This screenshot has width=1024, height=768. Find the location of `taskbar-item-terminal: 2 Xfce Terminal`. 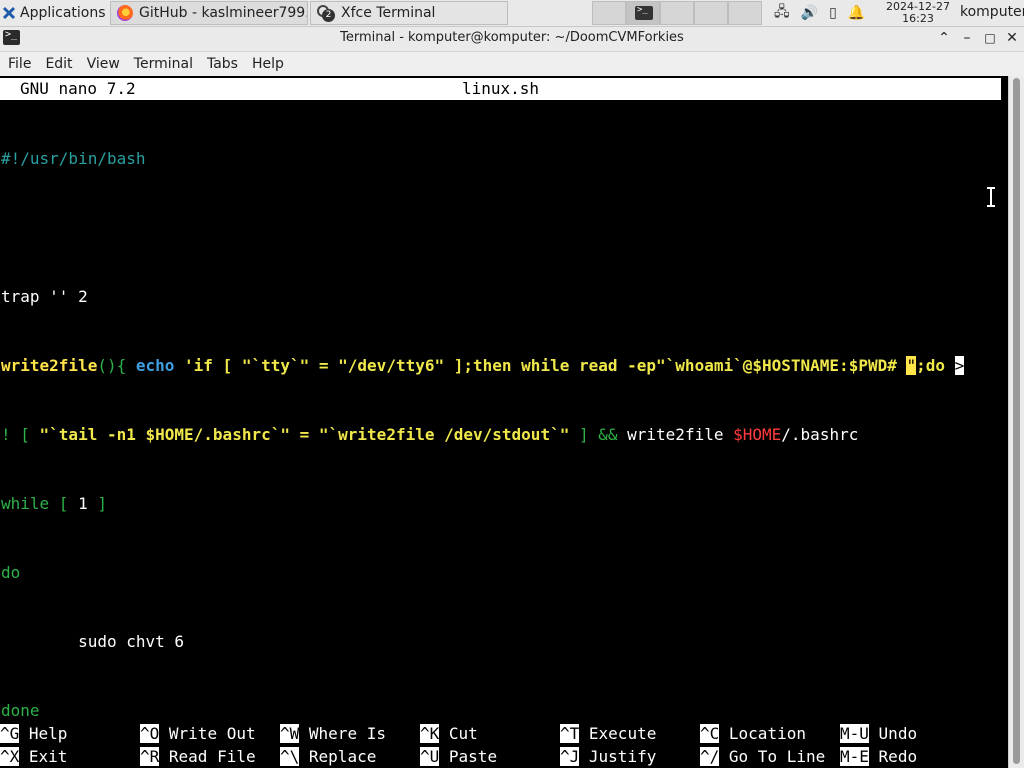

taskbar-item-terminal: 2 Xfce Terminal is located at coordinates (409, 13).